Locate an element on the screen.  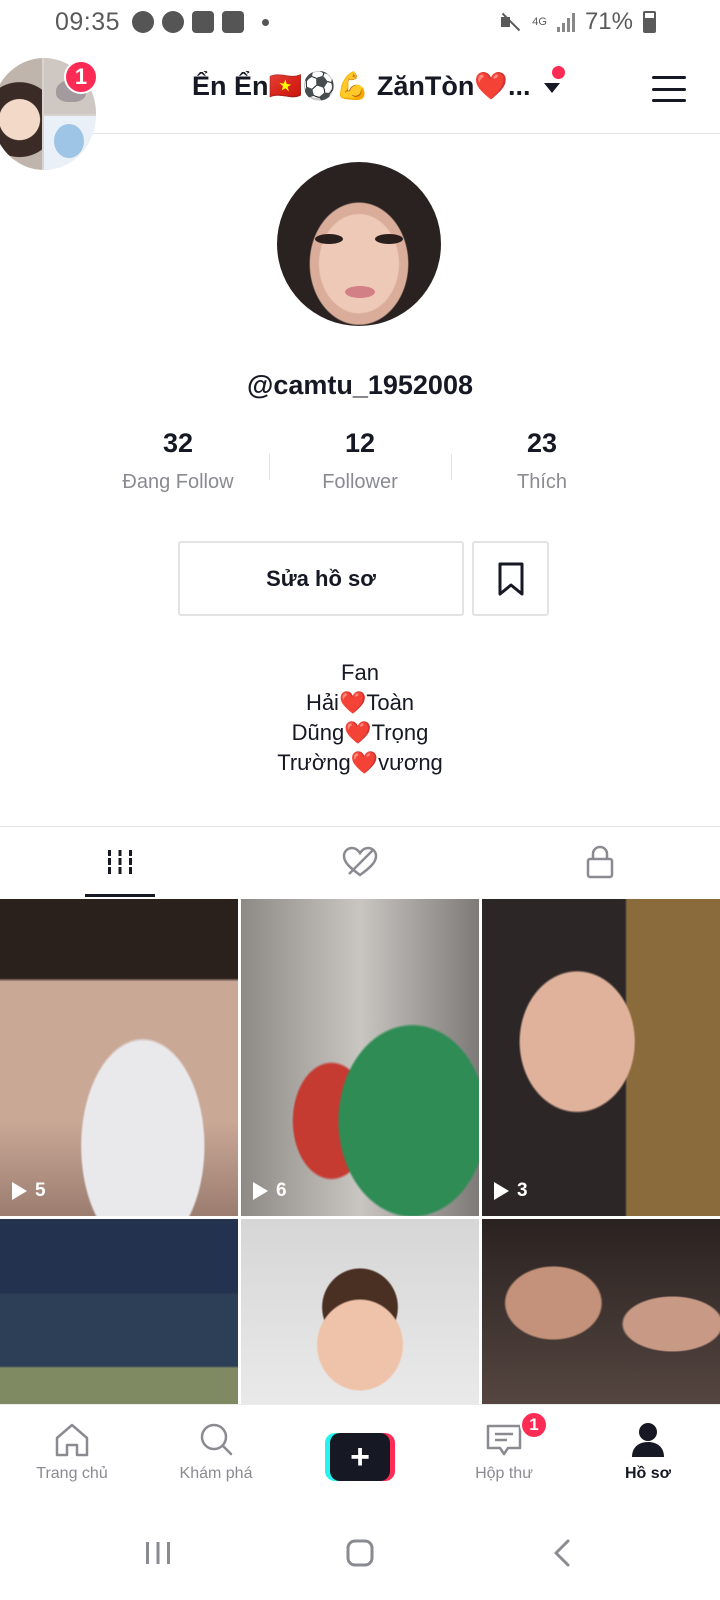
bio-line: Dũng❤️Trọng is located at coordinates (360, 732).